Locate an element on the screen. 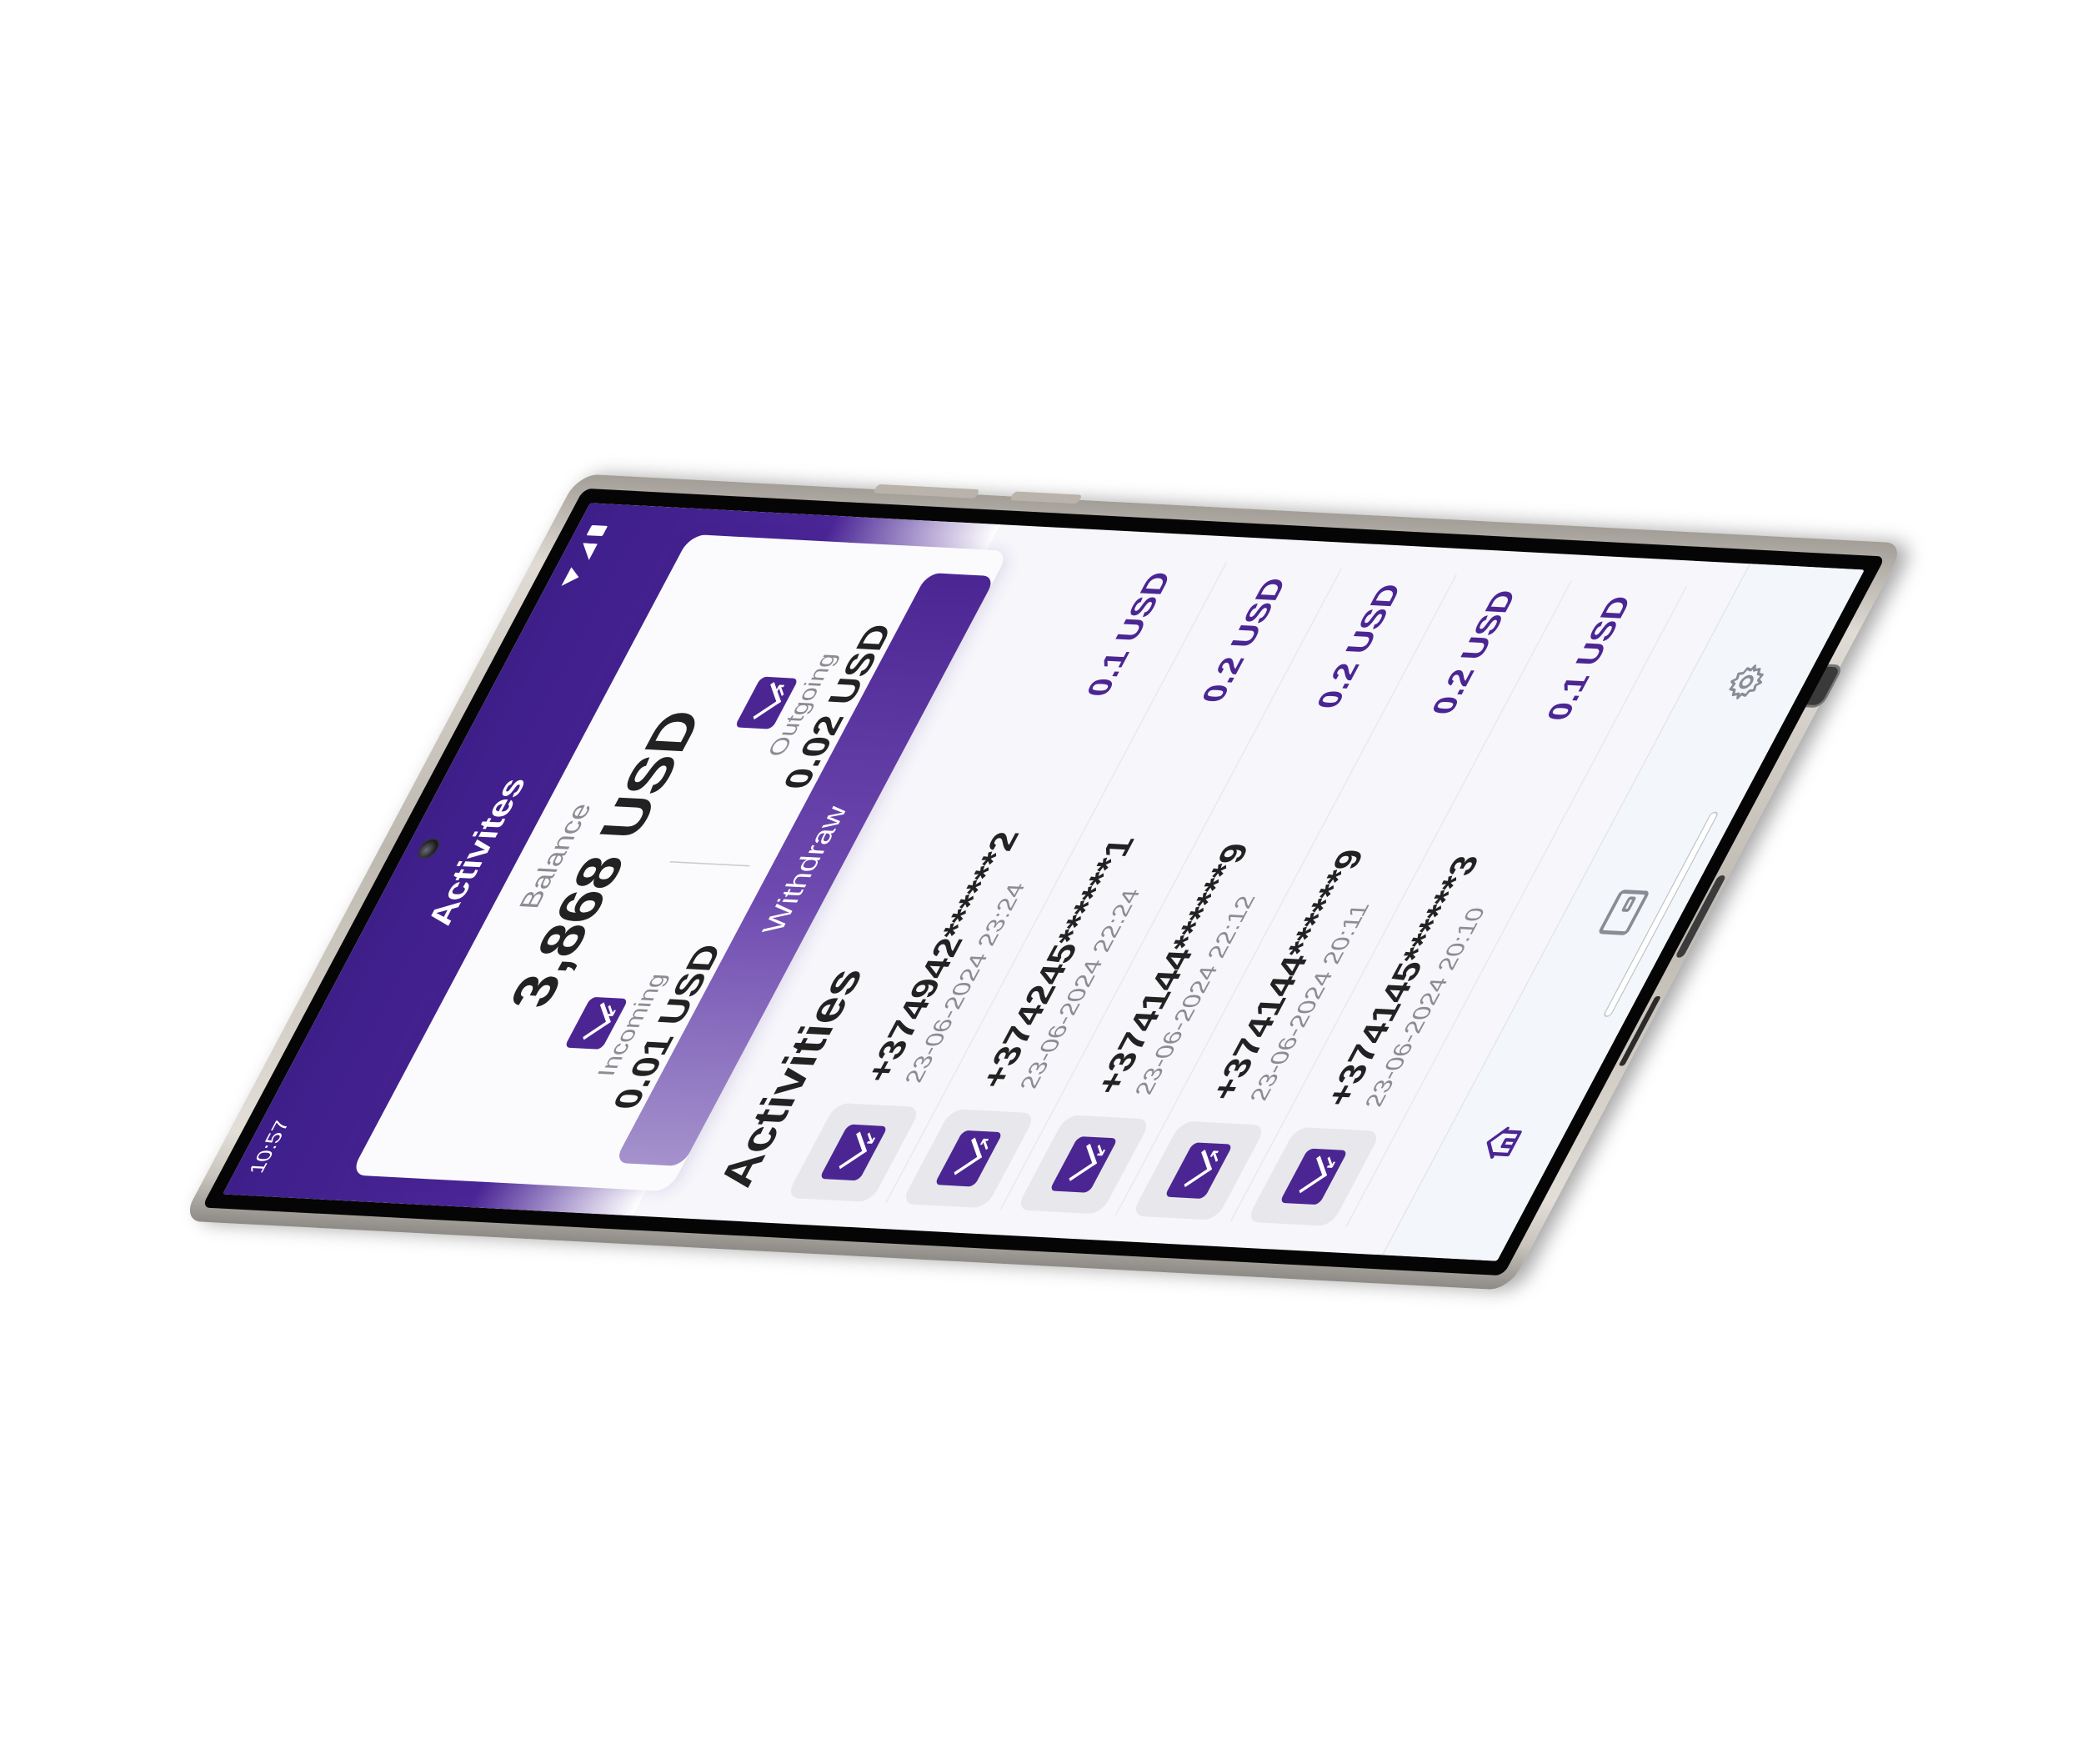 The height and width of the screenshot is (1764, 2088). gear-icon is located at coordinates (1746, 681).